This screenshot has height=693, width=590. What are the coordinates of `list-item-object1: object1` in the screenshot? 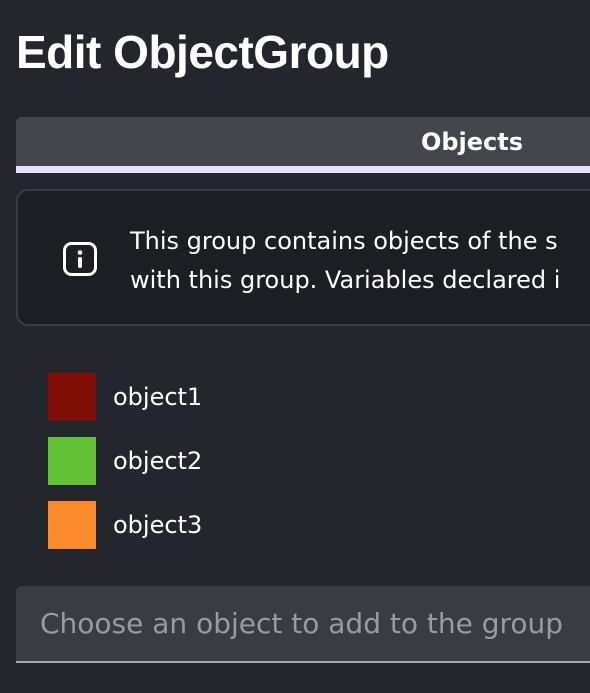 It's located at (298, 397).